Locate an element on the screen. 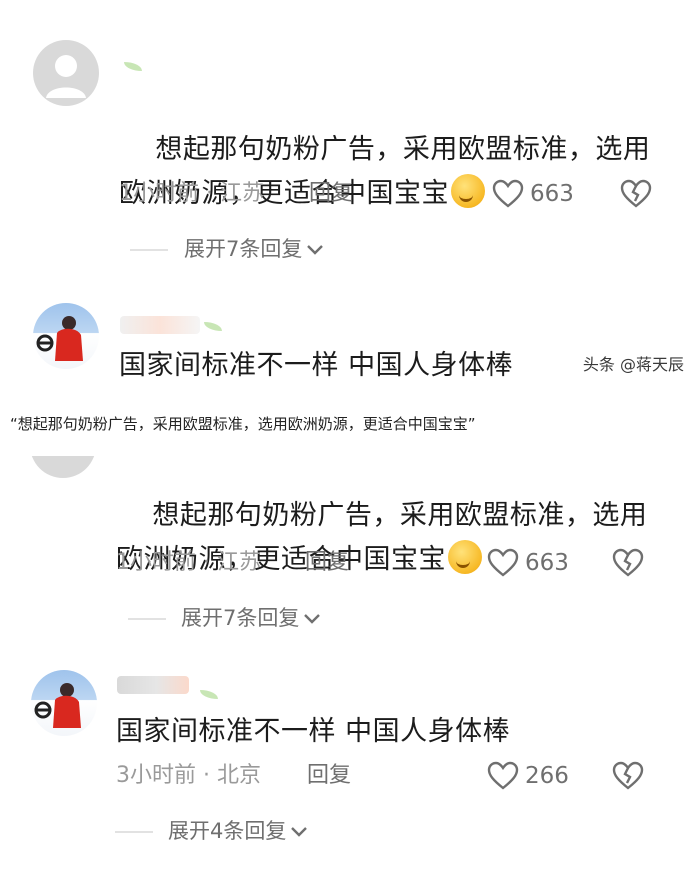 The width and height of the screenshot is (698, 872). like-count: 266 is located at coordinates (547, 776).